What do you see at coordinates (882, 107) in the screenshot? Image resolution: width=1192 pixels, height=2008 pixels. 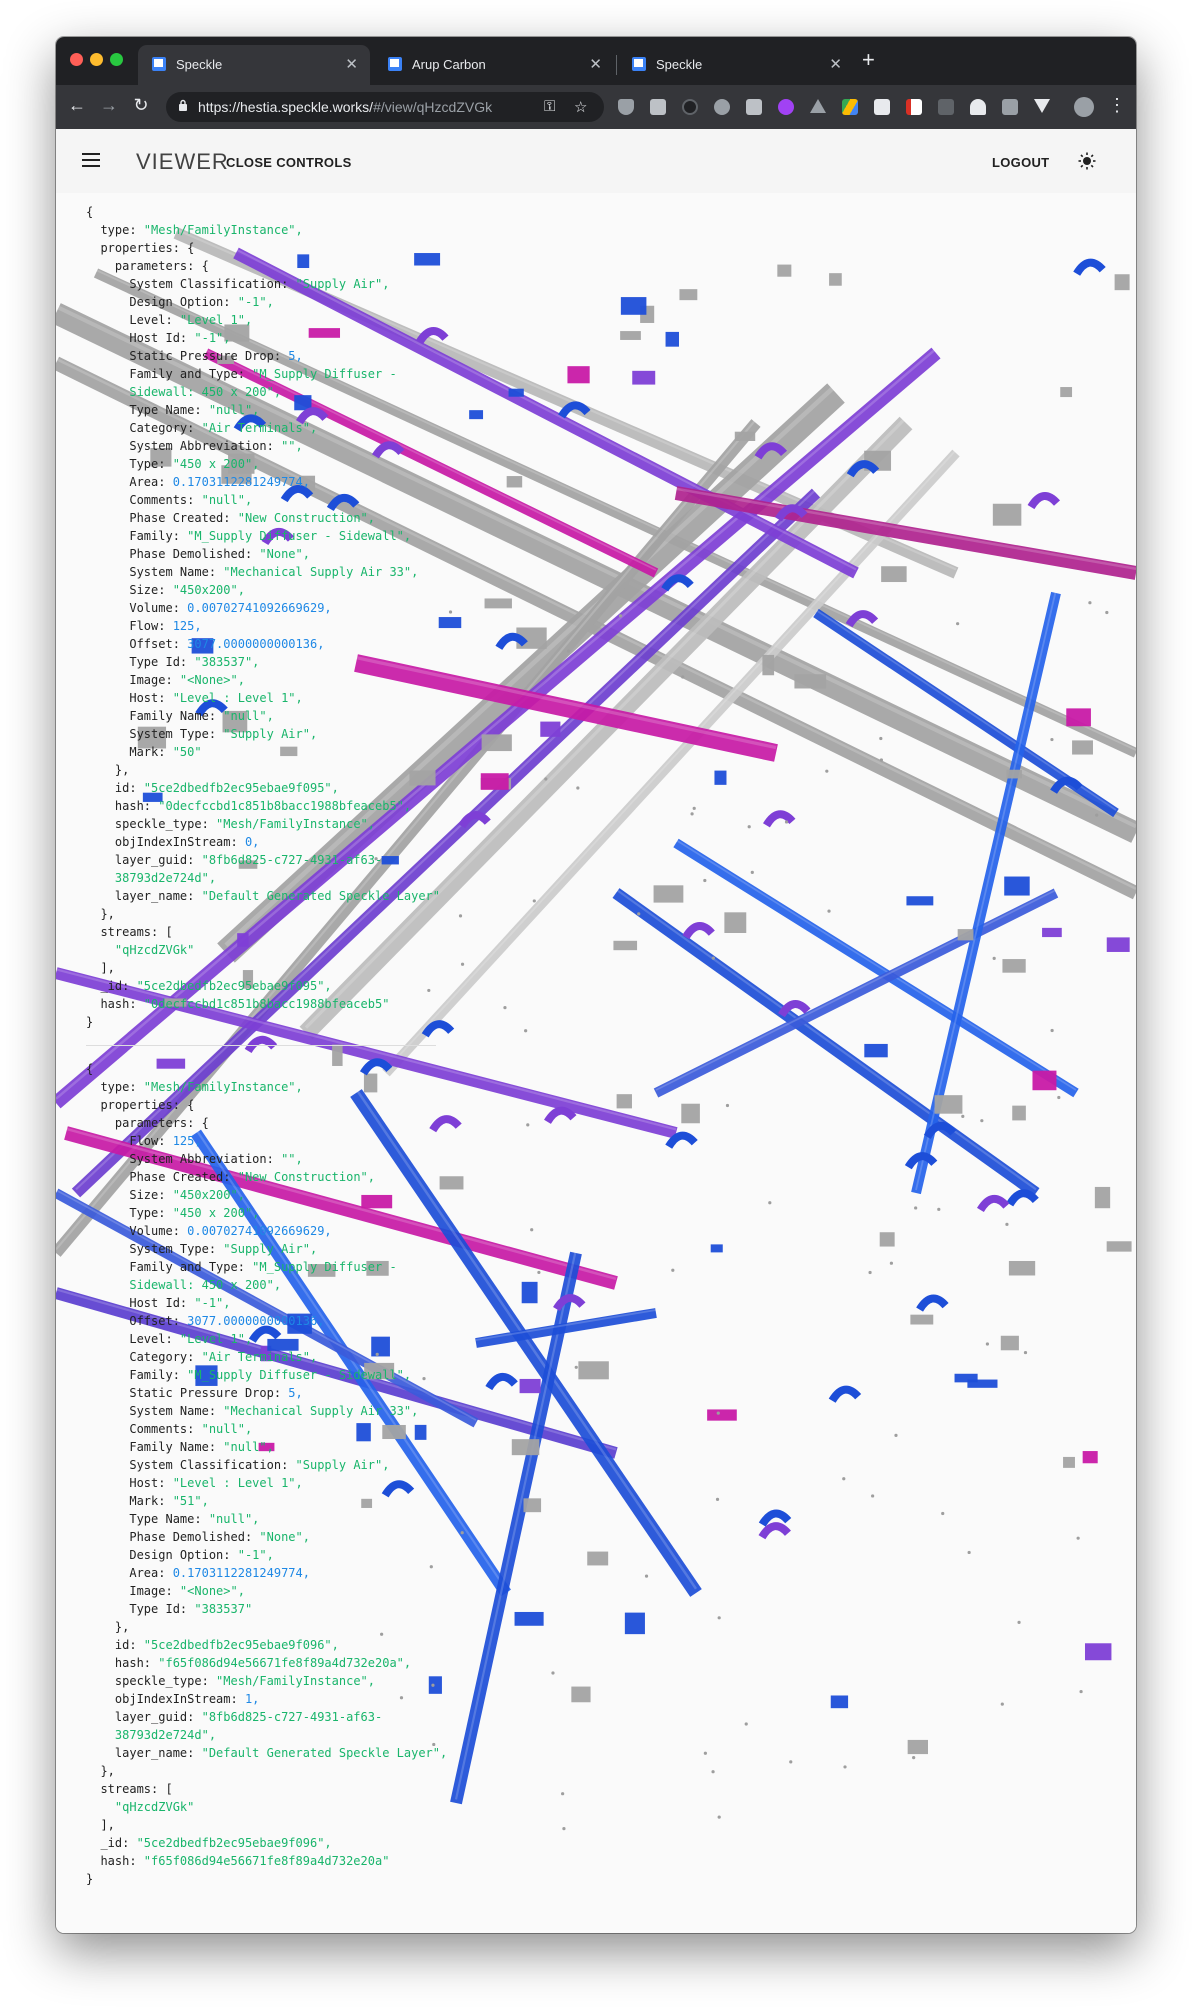 I see `extension-doc-icon` at bounding box center [882, 107].